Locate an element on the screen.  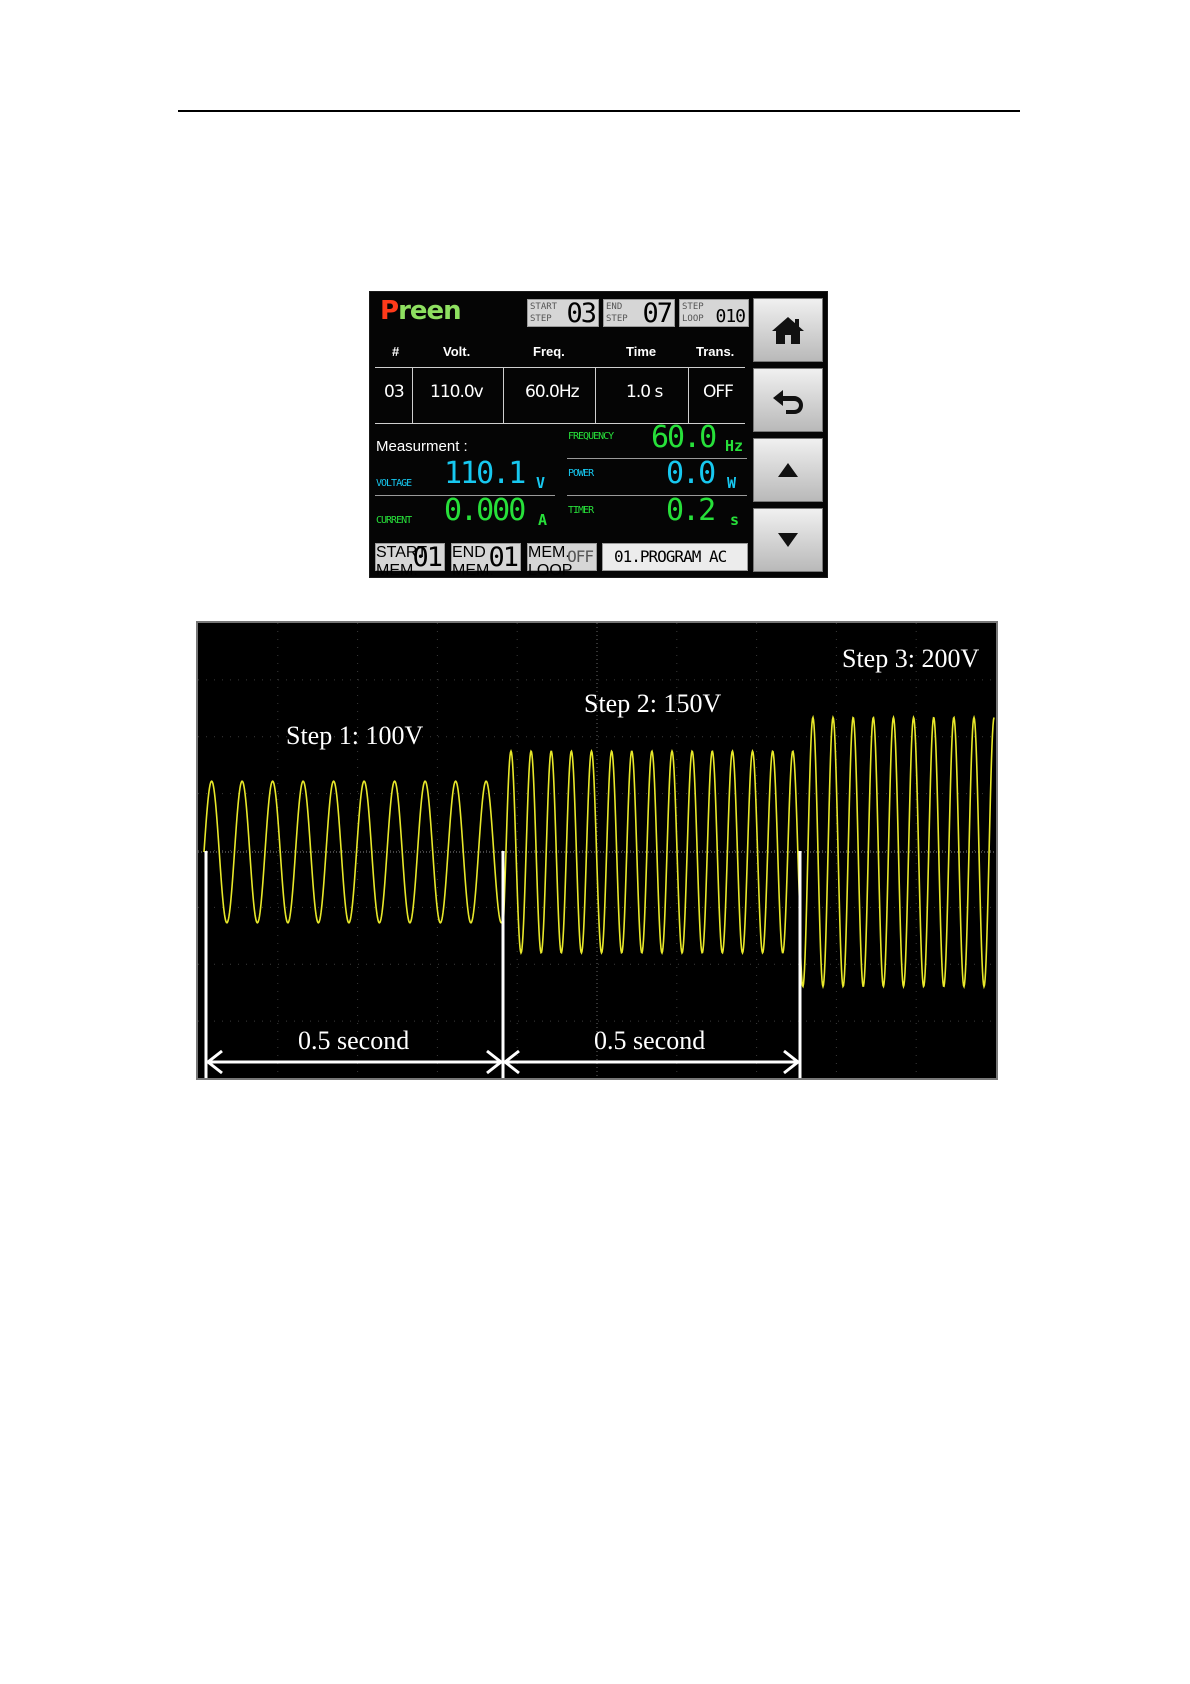
frequency-value: 60.0 is located at coordinates (684, 437).